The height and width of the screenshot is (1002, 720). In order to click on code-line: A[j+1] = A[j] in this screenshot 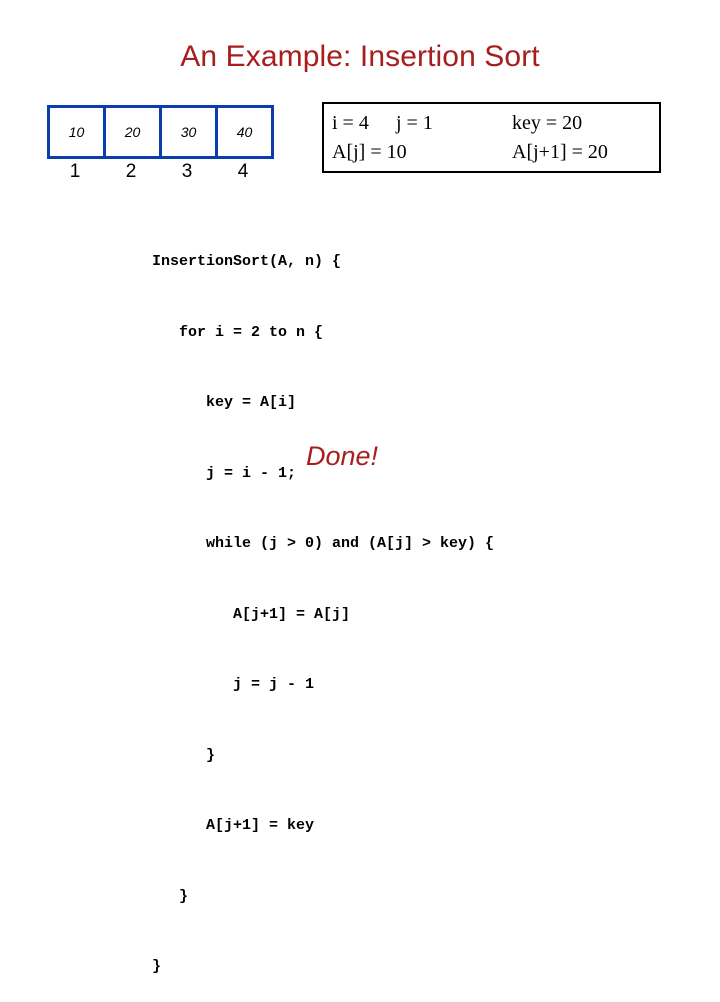, I will do `click(251, 614)`.